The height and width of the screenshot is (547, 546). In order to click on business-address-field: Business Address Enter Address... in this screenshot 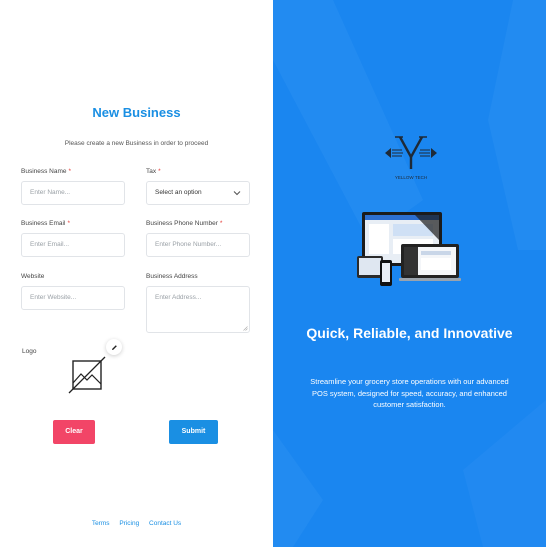, I will do `click(198, 302)`.